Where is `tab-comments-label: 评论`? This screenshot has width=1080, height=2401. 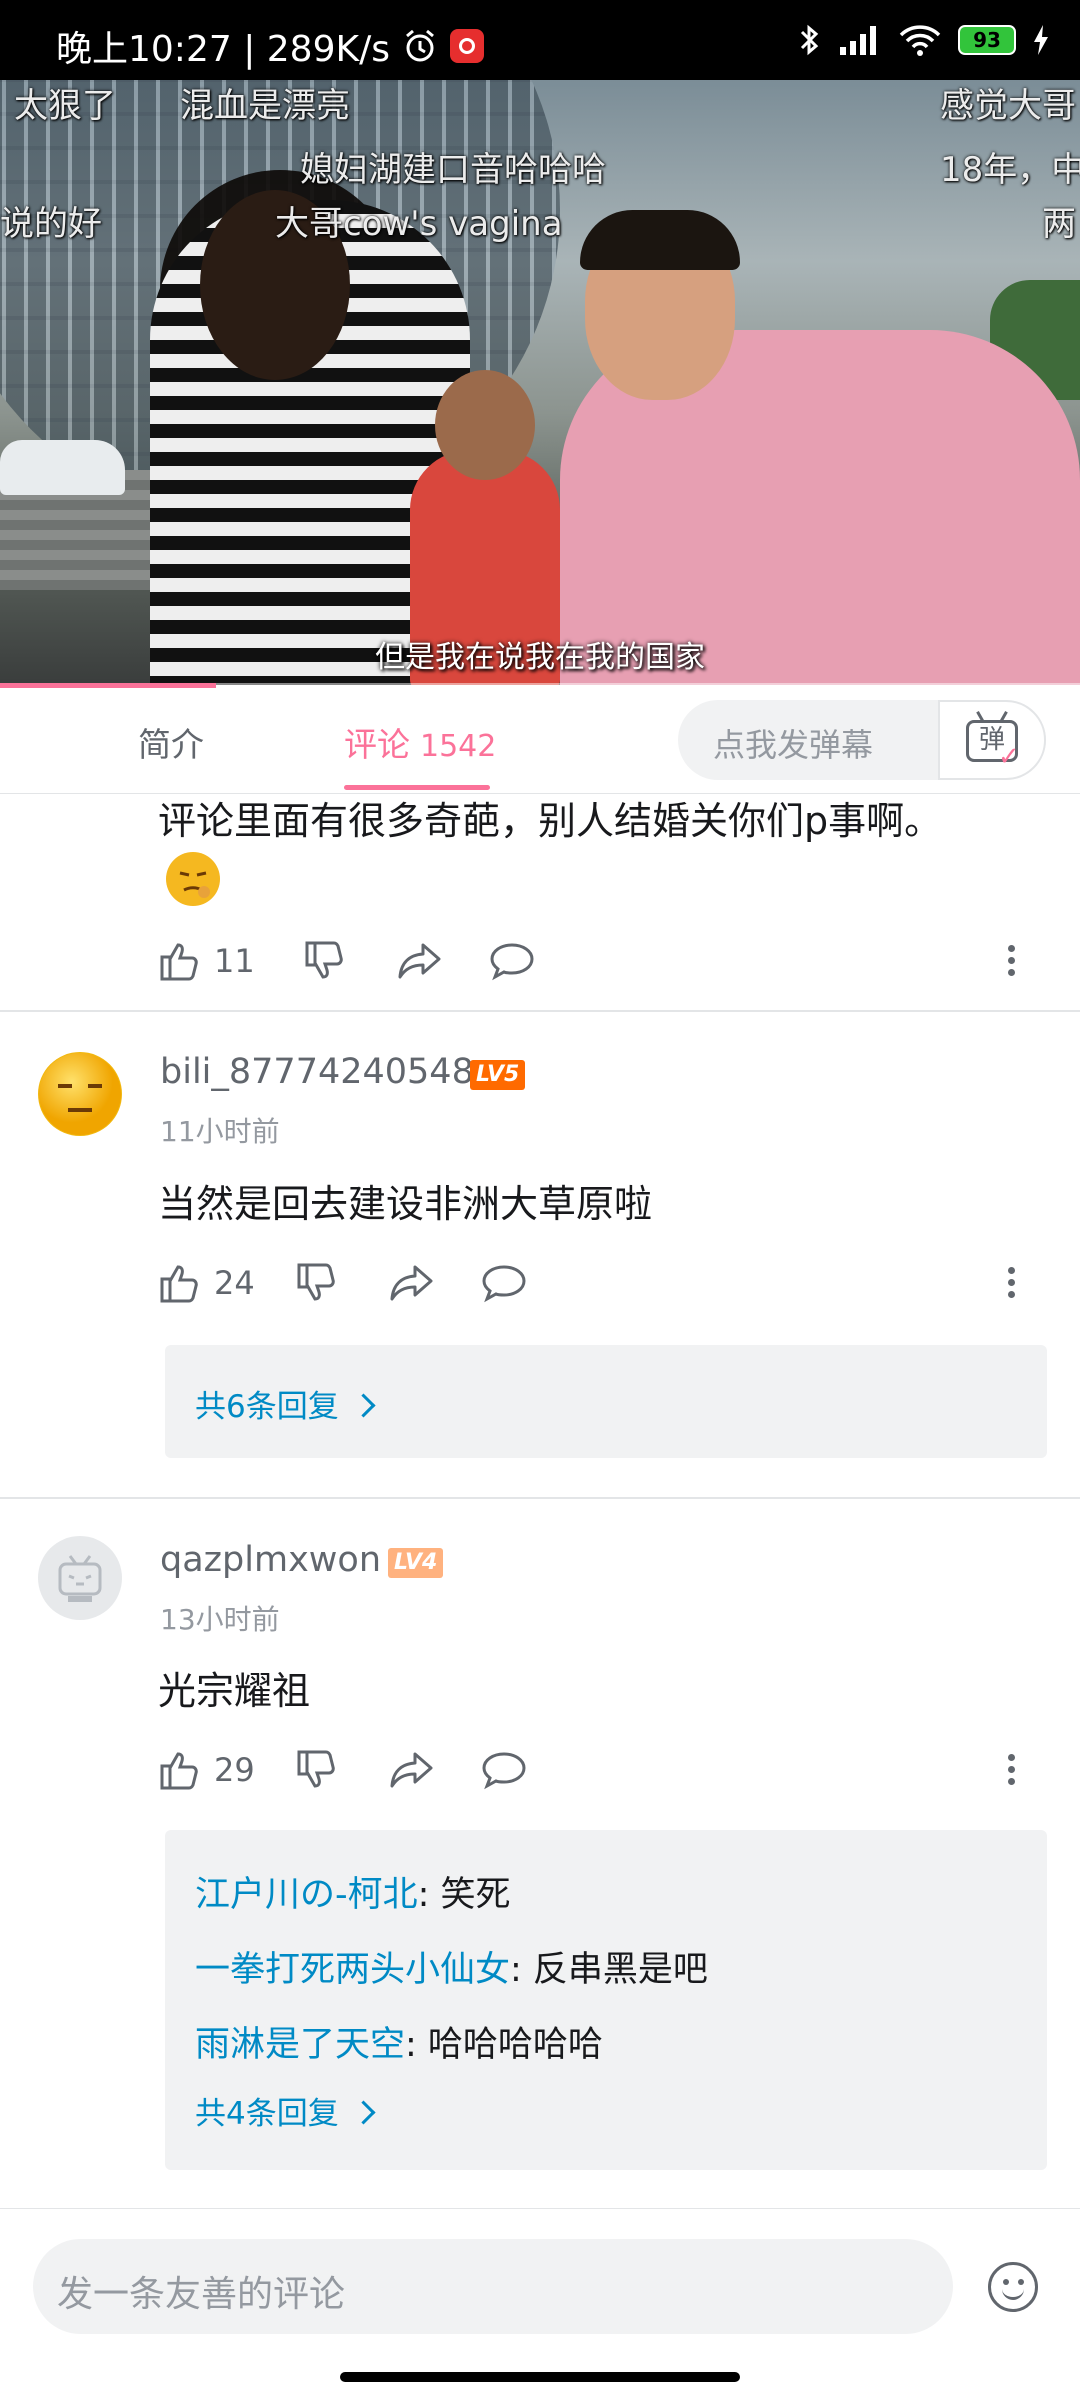 tab-comments-label: 评论 is located at coordinates (377, 744).